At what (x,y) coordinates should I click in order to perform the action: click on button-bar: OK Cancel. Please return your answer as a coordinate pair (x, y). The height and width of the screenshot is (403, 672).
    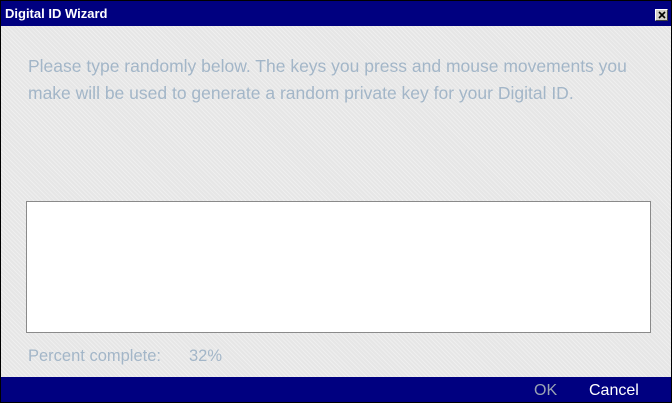
    Looking at the image, I should click on (336, 389).